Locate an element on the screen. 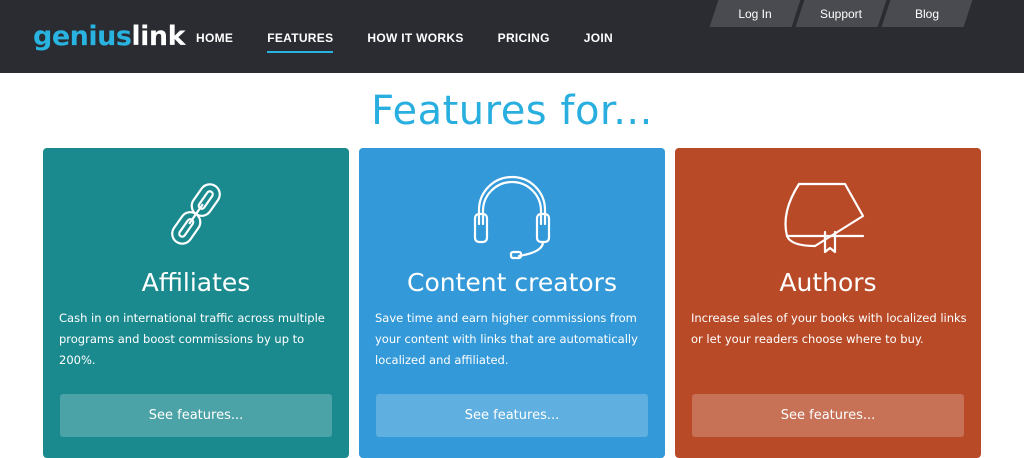 Image resolution: width=1024 pixels, height=458 pixels. geniuslink-logo: geniuslink is located at coordinates (109, 36).